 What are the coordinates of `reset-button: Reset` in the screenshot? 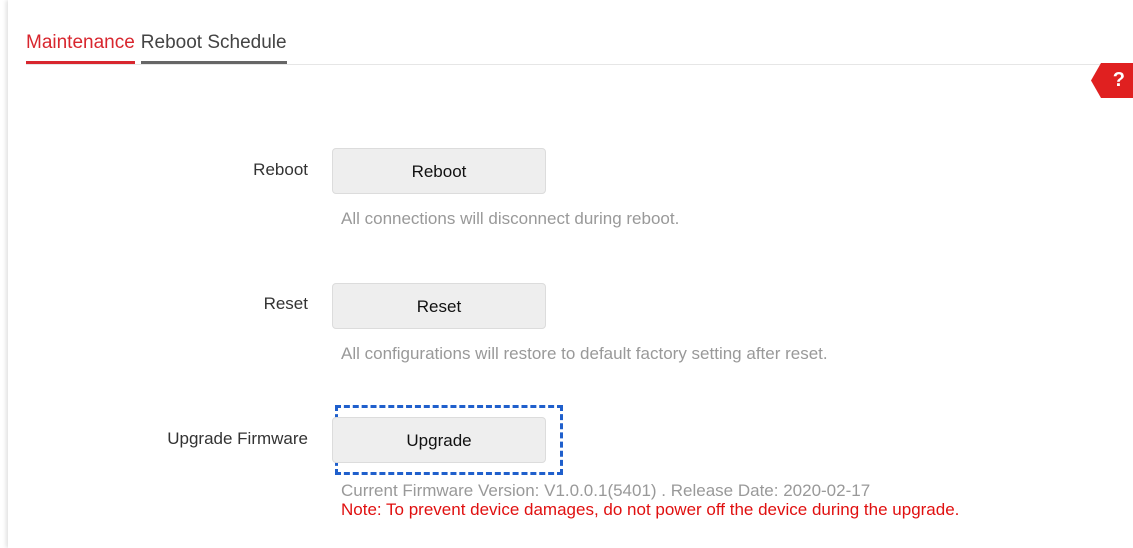 It's located at (439, 306).